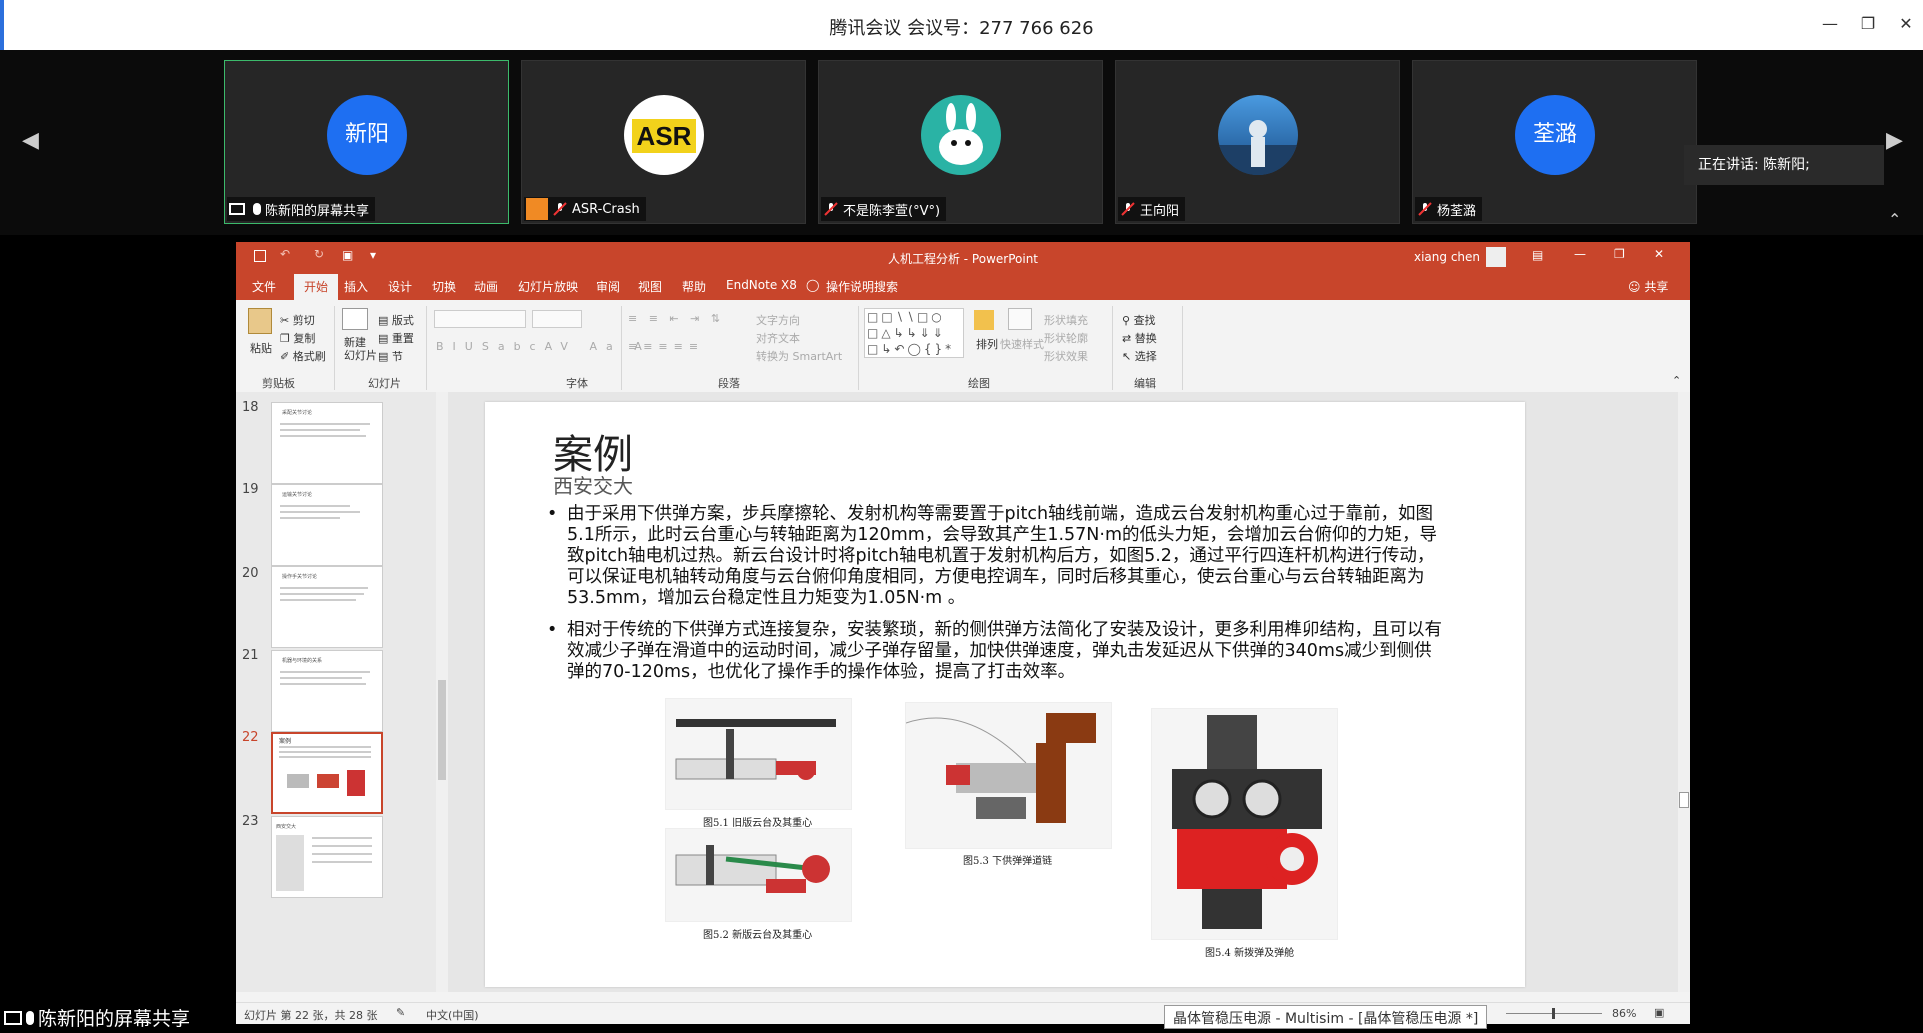 The image size is (1923, 1033). Describe the element at coordinates (366, 142) in the screenshot. I see `participant-tile: 新阳 陈新阳的屏幕共享` at that location.